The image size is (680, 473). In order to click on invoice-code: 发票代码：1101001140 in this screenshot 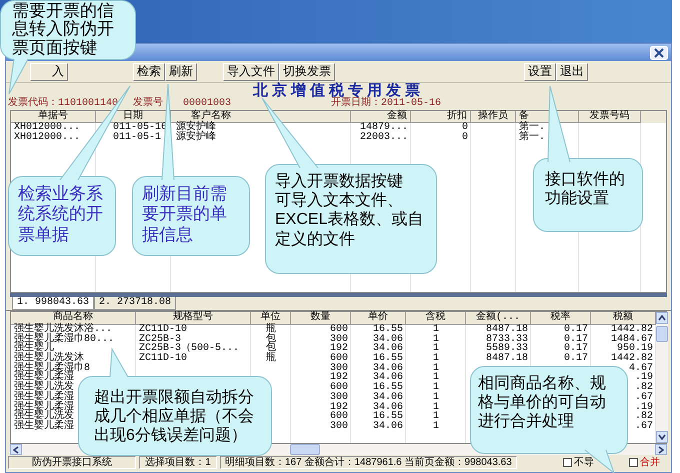, I will do `click(64, 104)`.